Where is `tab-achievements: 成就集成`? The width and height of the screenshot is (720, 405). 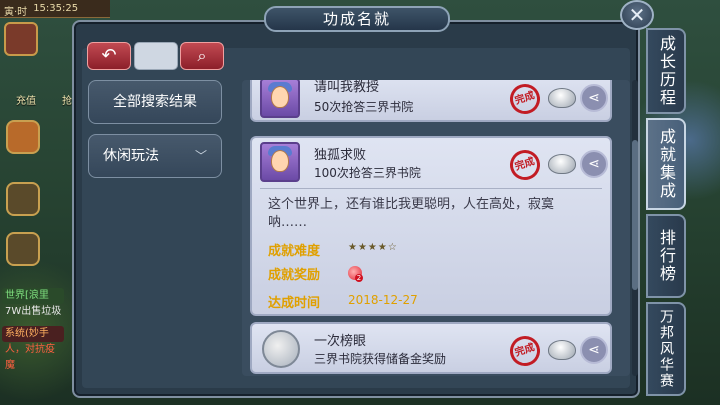 tab-achievements: 成就集成 is located at coordinates (666, 164).